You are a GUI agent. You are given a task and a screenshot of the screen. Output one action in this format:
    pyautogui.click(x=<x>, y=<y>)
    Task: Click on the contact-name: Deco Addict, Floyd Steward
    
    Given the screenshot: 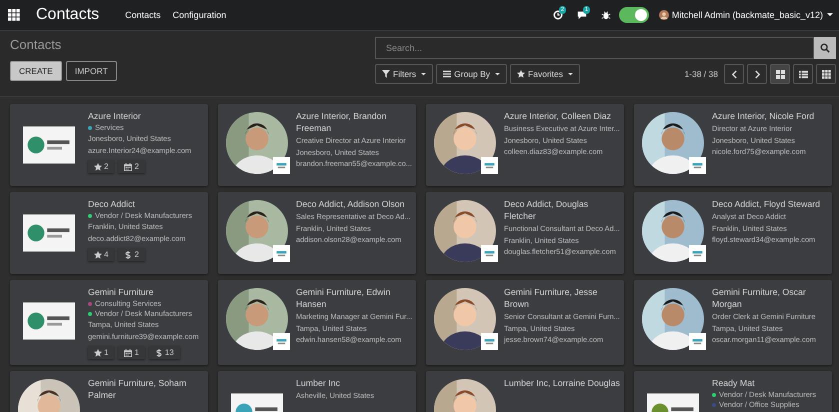 What is the action you would take?
    pyautogui.click(x=766, y=204)
    